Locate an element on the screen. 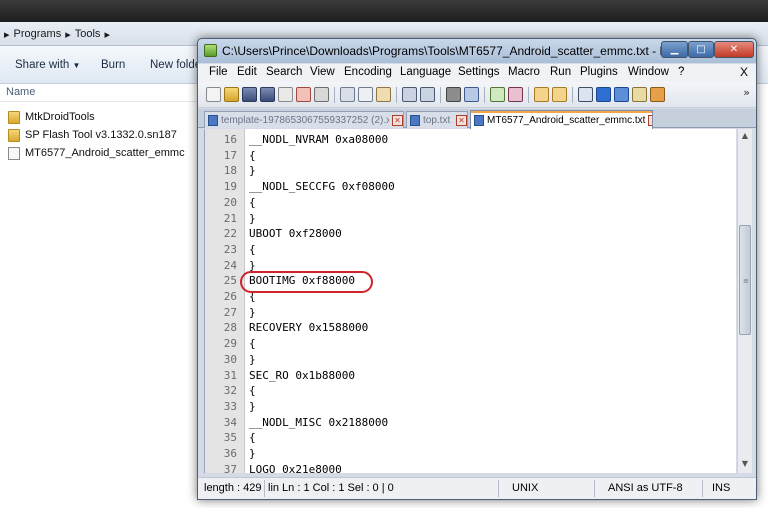 Image resolution: width=768 pixels, height=508 pixels. menu-search: Search is located at coordinates (284, 72).